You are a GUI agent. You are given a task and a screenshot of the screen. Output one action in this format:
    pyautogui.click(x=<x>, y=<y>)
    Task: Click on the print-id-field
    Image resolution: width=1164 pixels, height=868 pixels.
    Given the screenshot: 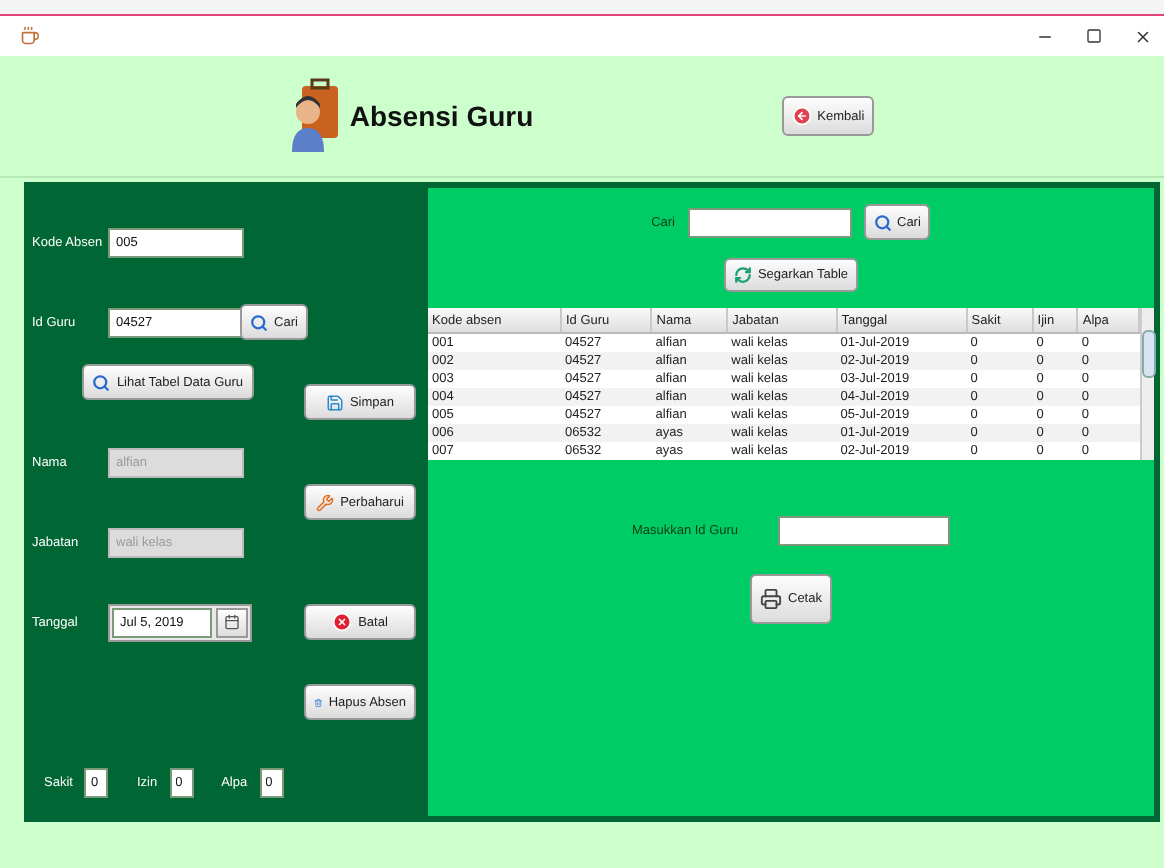 What is the action you would take?
    pyautogui.click(x=864, y=531)
    